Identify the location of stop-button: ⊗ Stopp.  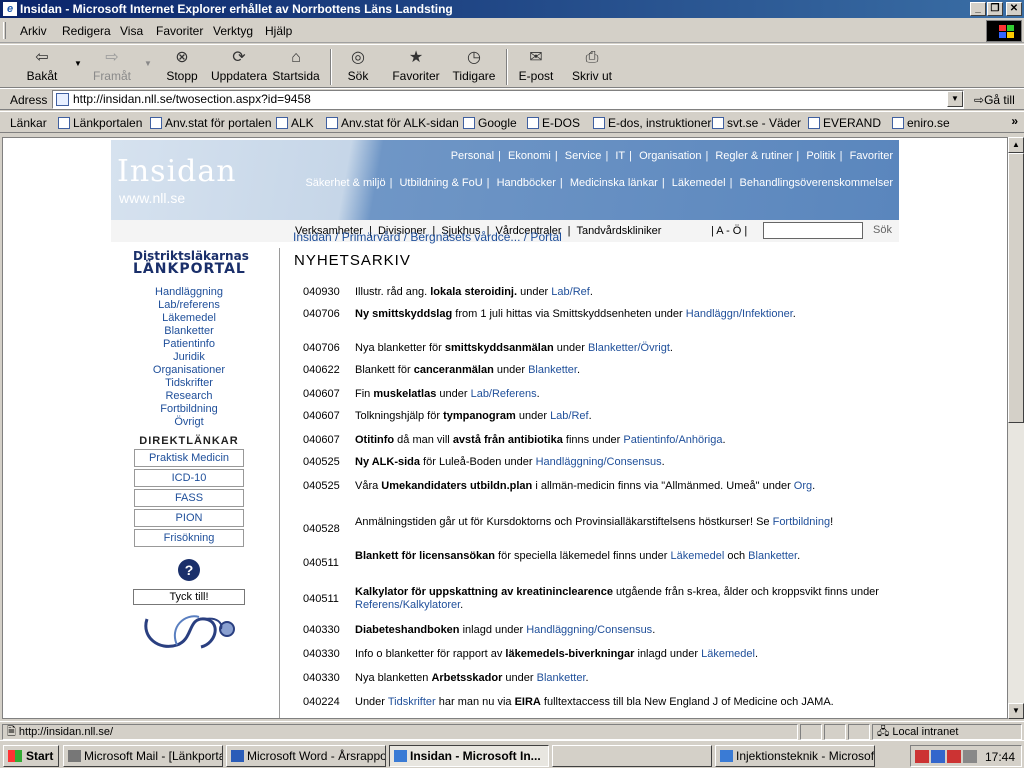
(182, 66).